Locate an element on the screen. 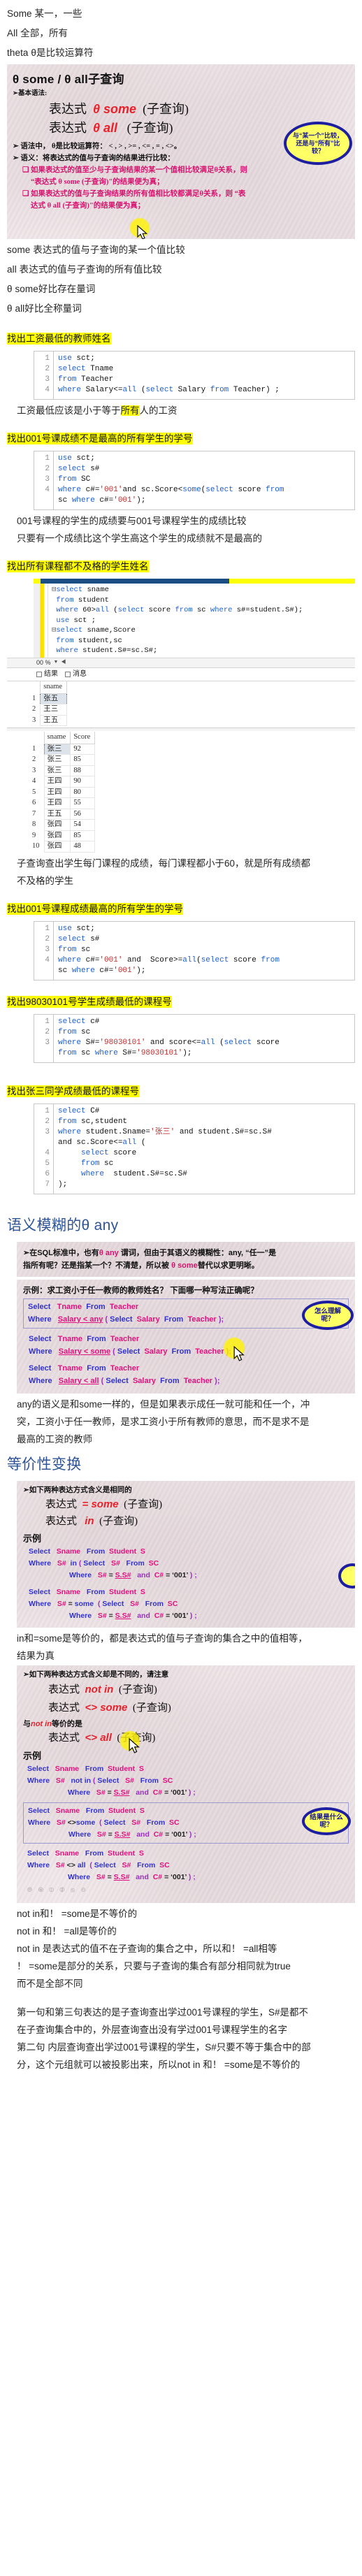  table-row: 3 张三 88 is located at coordinates (62, 771).